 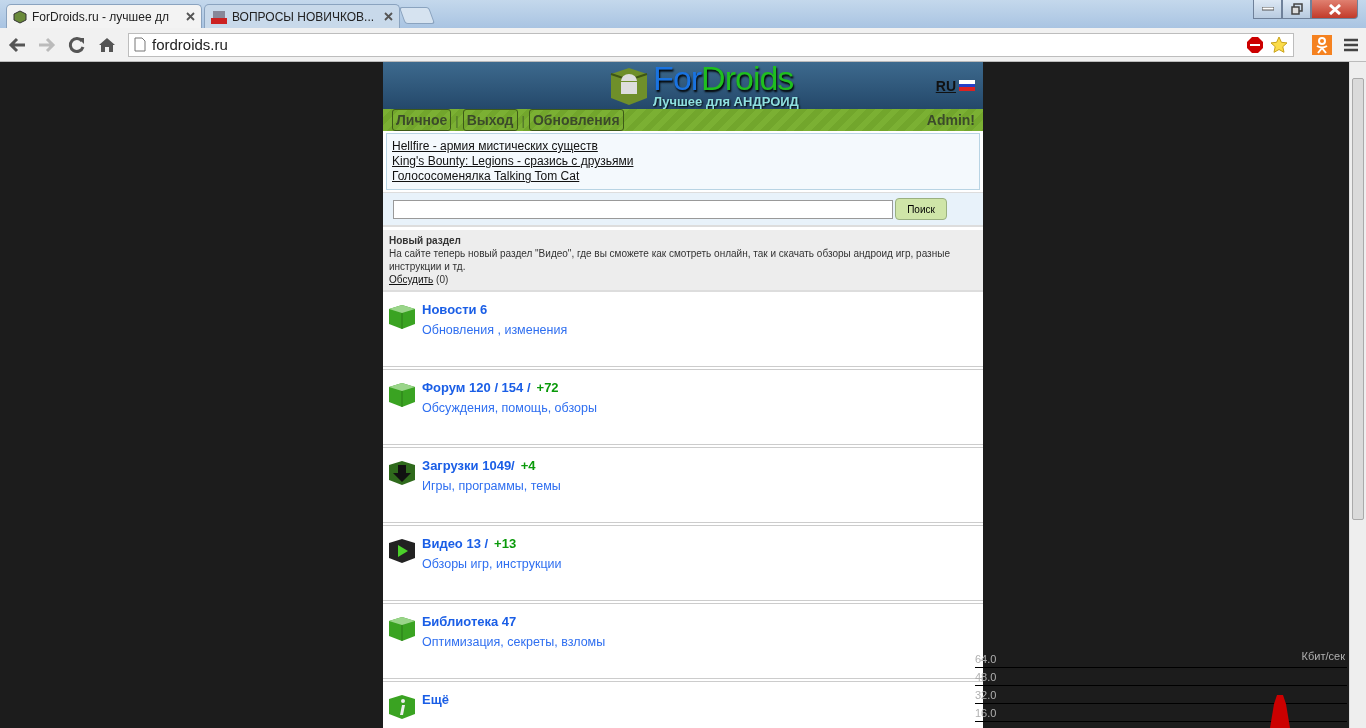 I want to click on logo-tagline: Лучшее для АНДРОИД, so click(x=726, y=101).